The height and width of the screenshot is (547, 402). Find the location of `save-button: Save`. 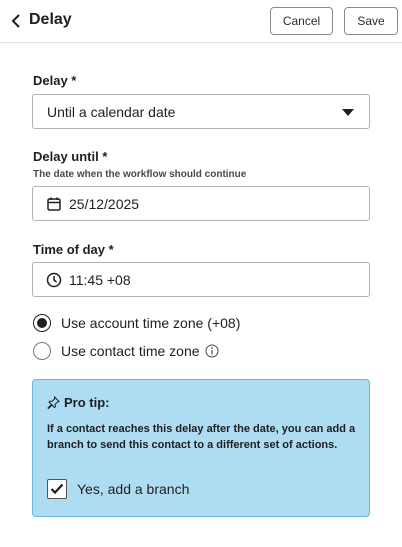

save-button: Save is located at coordinates (371, 21).